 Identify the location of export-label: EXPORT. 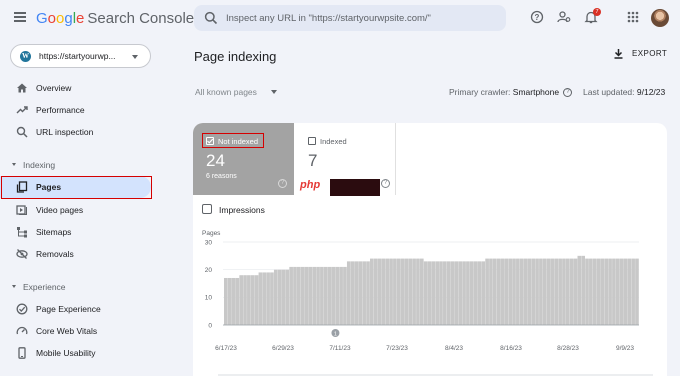
(650, 53).